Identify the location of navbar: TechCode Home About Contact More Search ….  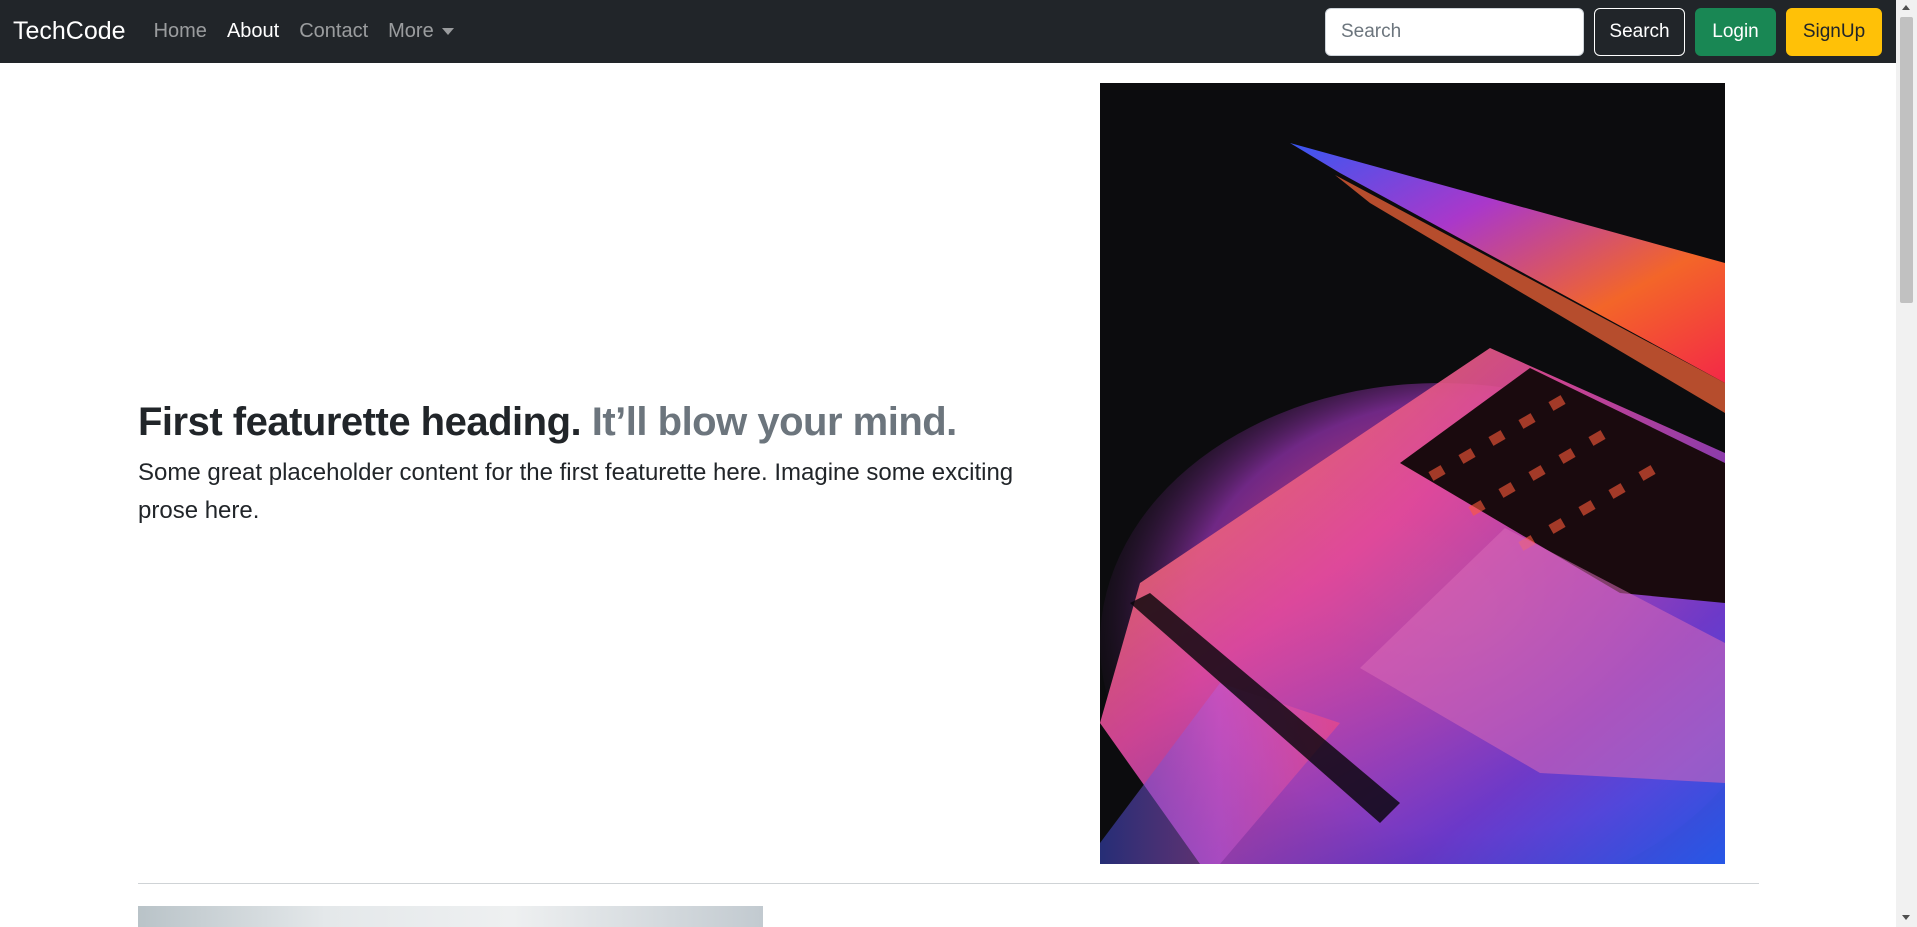
(948, 31).